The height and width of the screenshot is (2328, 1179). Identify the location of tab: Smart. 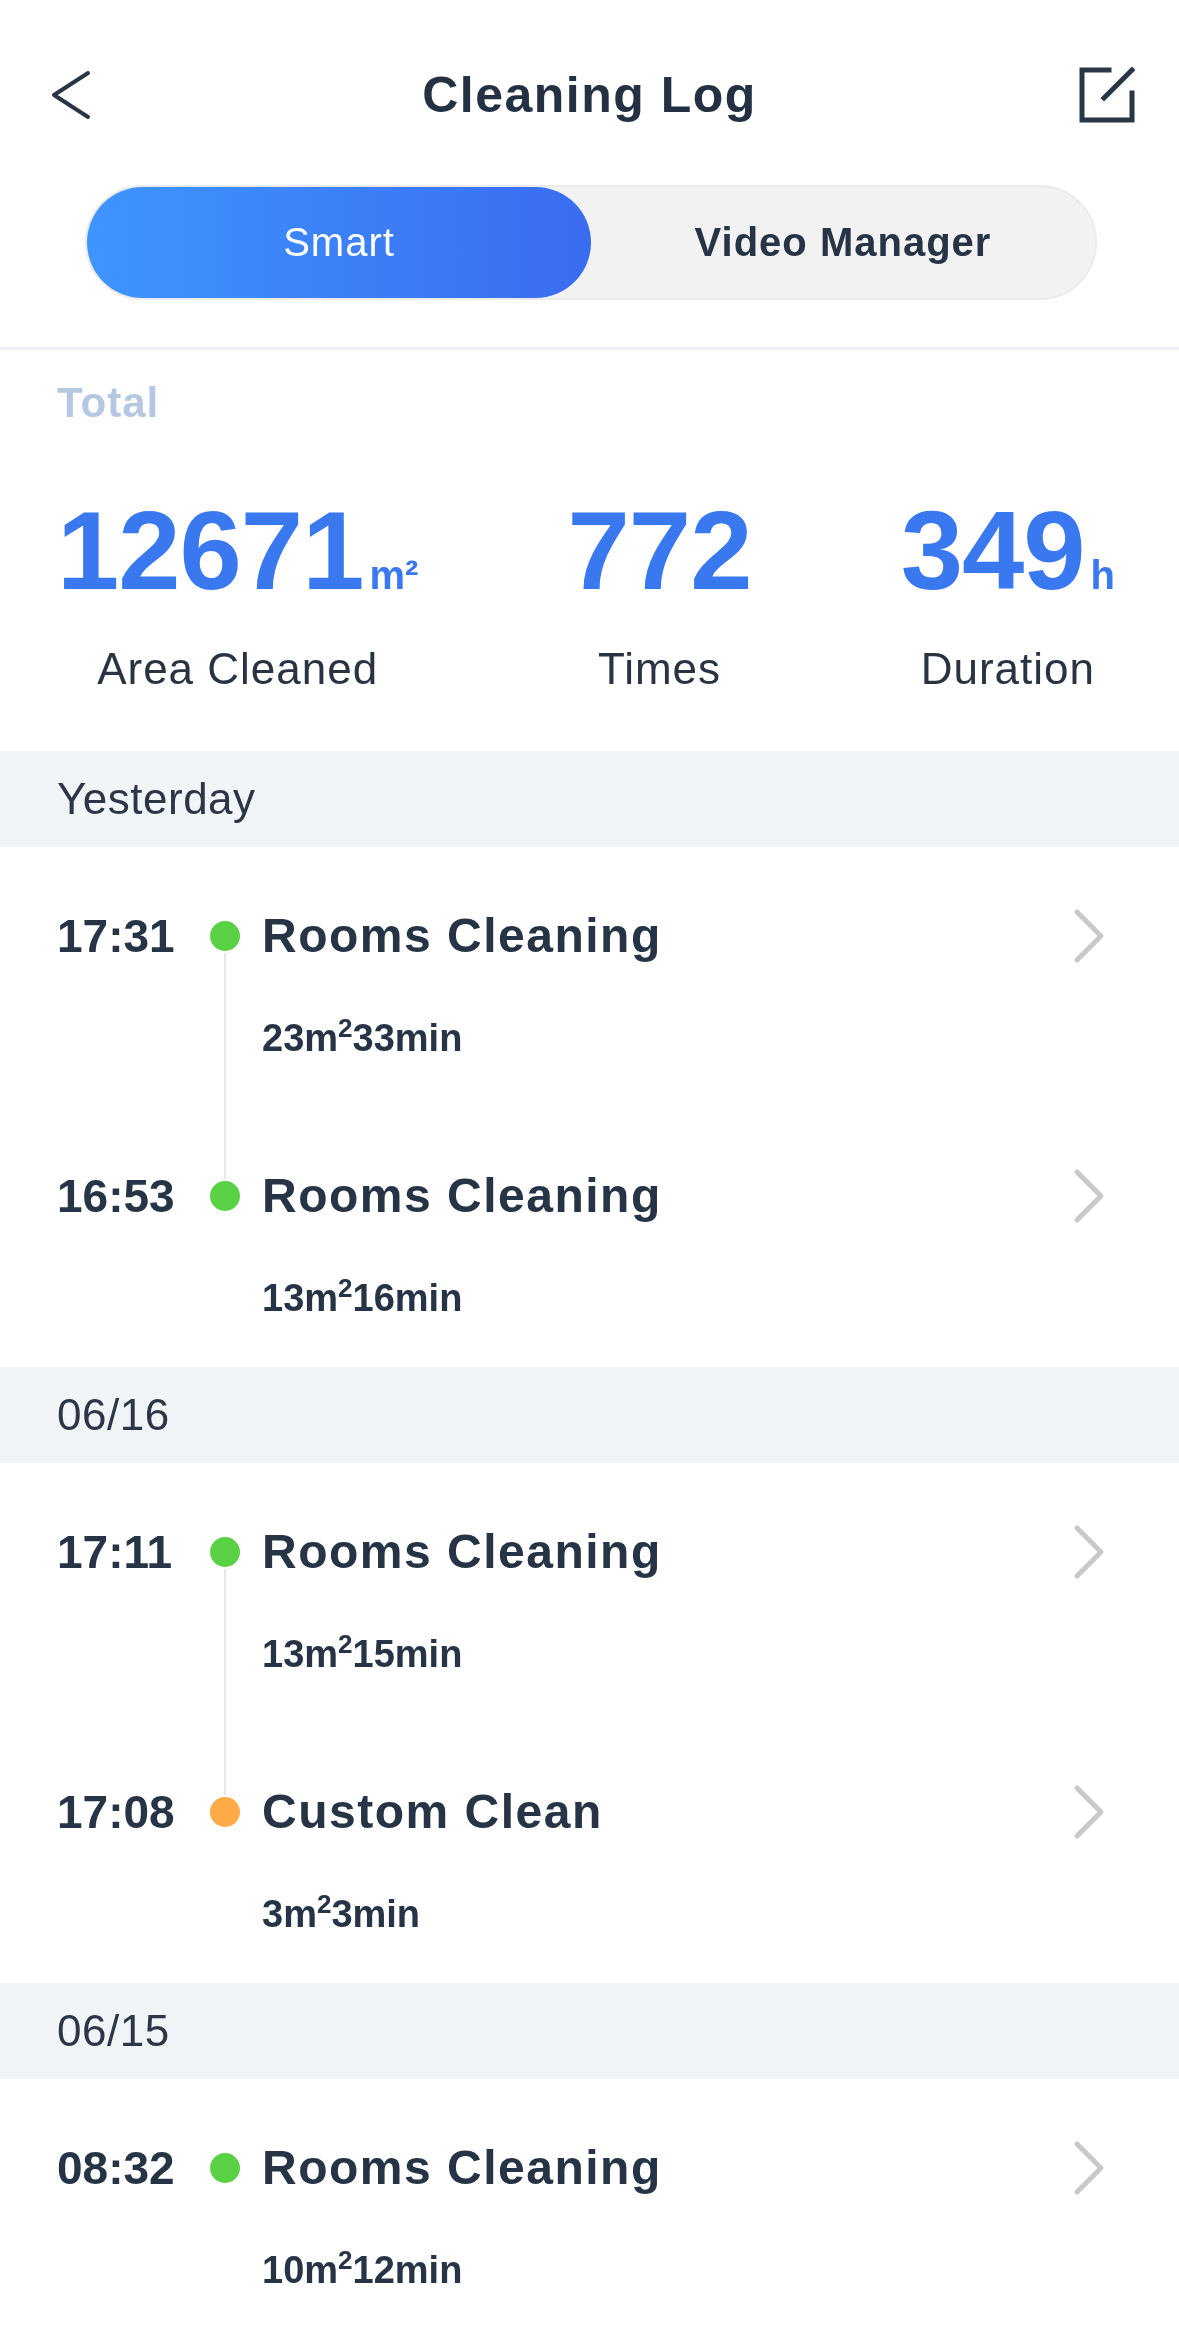
(339, 242).